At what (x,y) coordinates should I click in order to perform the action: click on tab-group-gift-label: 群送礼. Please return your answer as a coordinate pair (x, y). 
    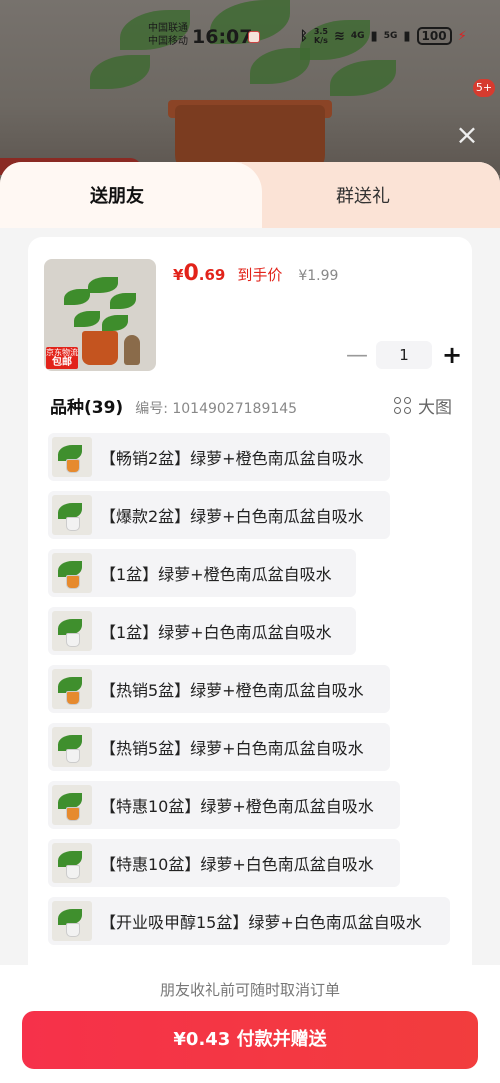
    Looking at the image, I should click on (363, 196).